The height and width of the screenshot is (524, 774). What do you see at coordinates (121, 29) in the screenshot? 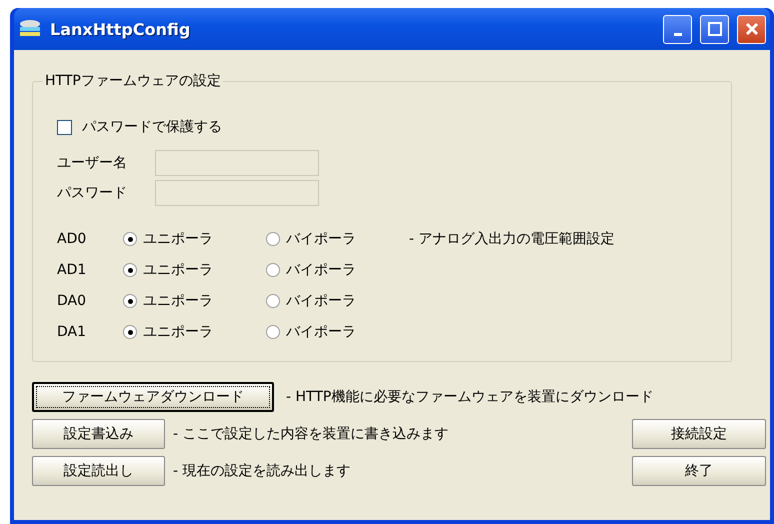
I see `window-title: LanxHttpConfig` at bounding box center [121, 29].